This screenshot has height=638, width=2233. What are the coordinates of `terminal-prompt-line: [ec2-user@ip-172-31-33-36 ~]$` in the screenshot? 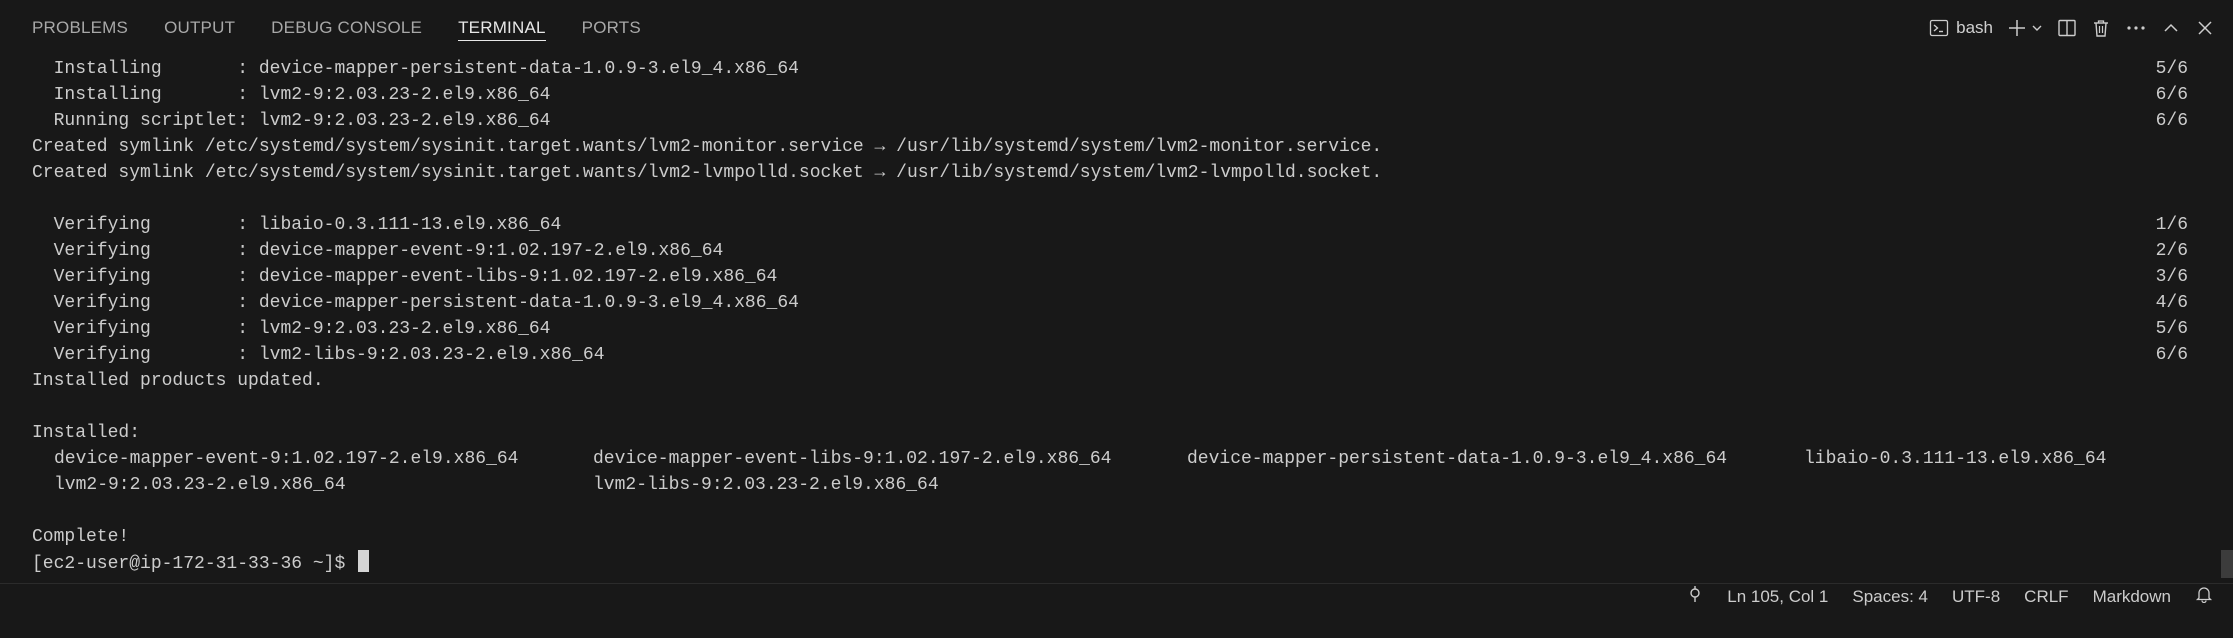 It's located at (201, 563).